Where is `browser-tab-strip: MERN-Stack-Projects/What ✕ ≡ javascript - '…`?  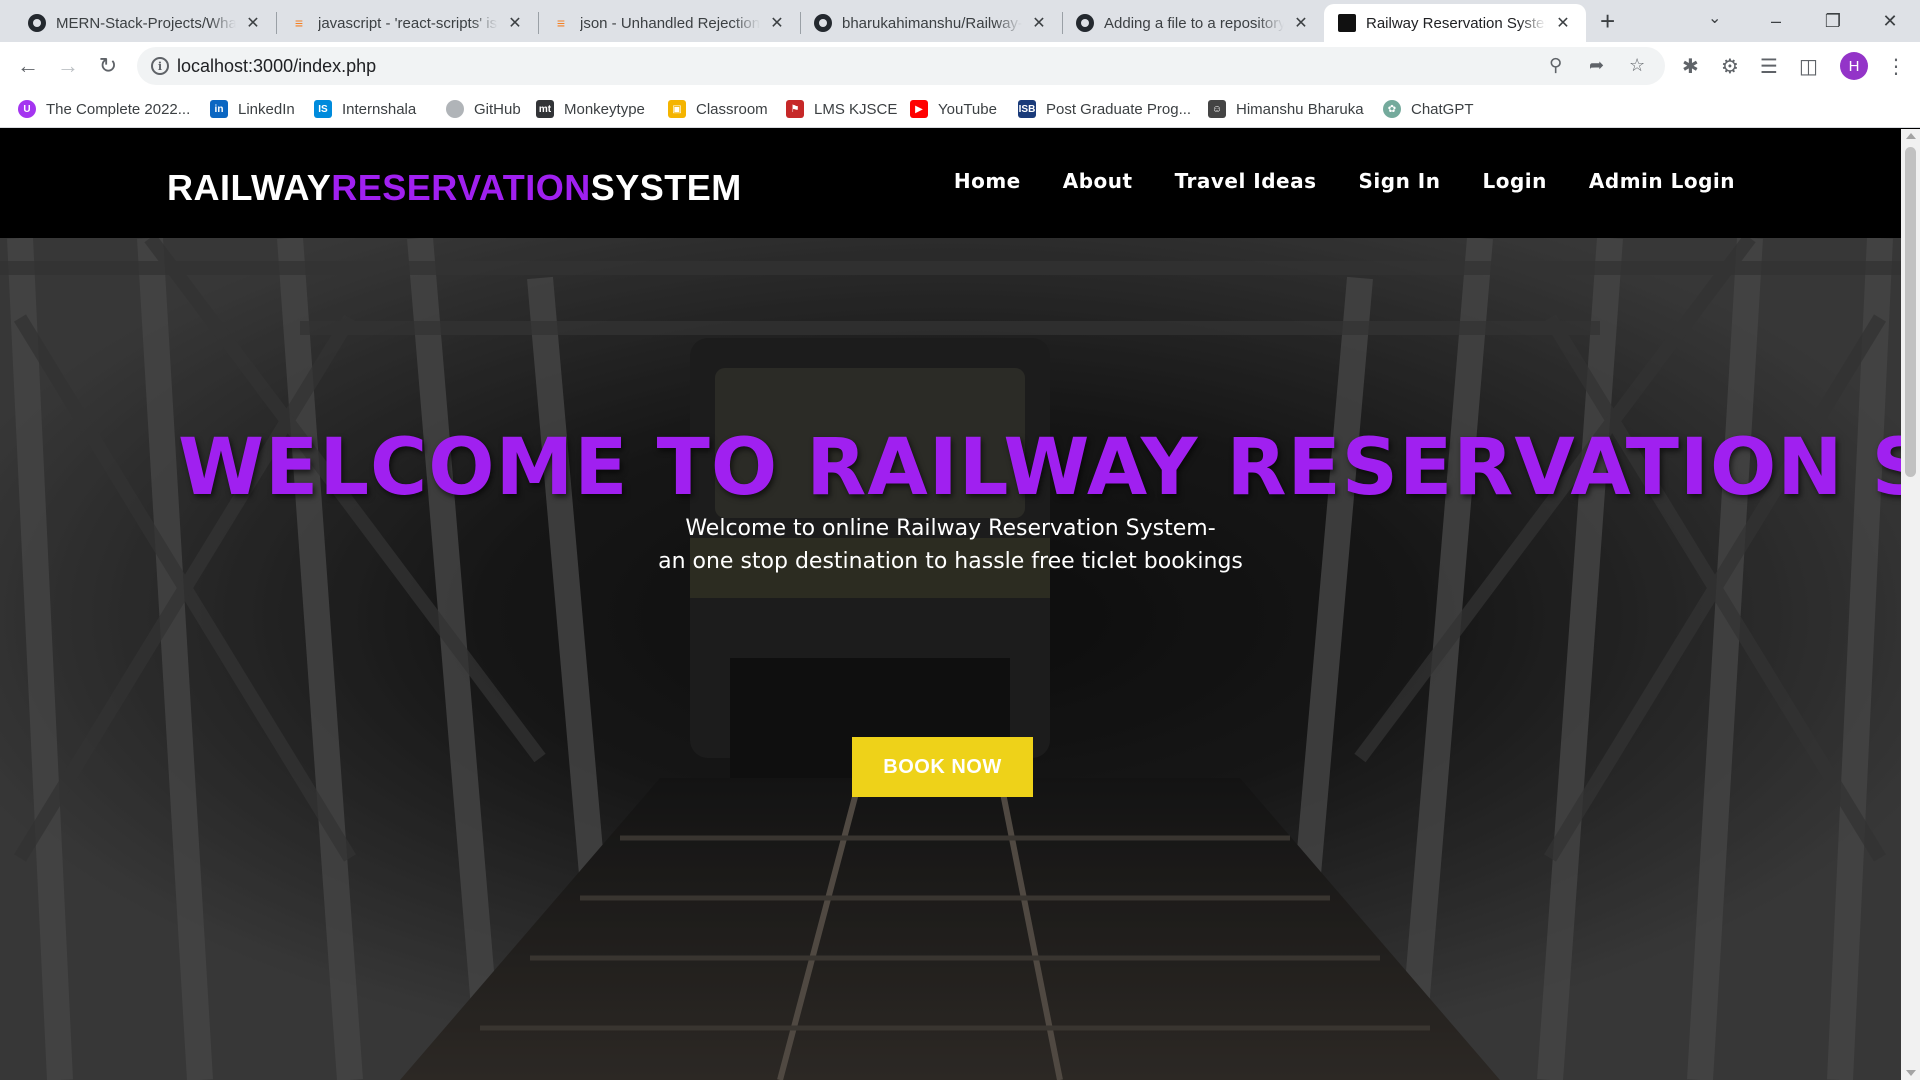
browser-tab-strip: MERN-Stack-Projects/What ✕ ≡ javascript - '… is located at coordinates (960, 21).